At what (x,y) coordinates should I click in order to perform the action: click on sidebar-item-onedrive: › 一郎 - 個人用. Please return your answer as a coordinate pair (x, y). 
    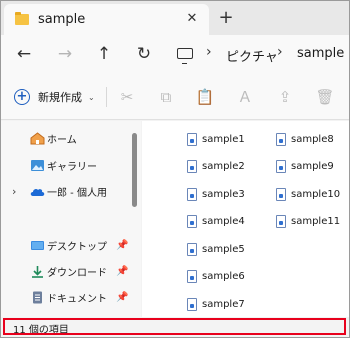
    Looking at the image, I should click on (66, 191).